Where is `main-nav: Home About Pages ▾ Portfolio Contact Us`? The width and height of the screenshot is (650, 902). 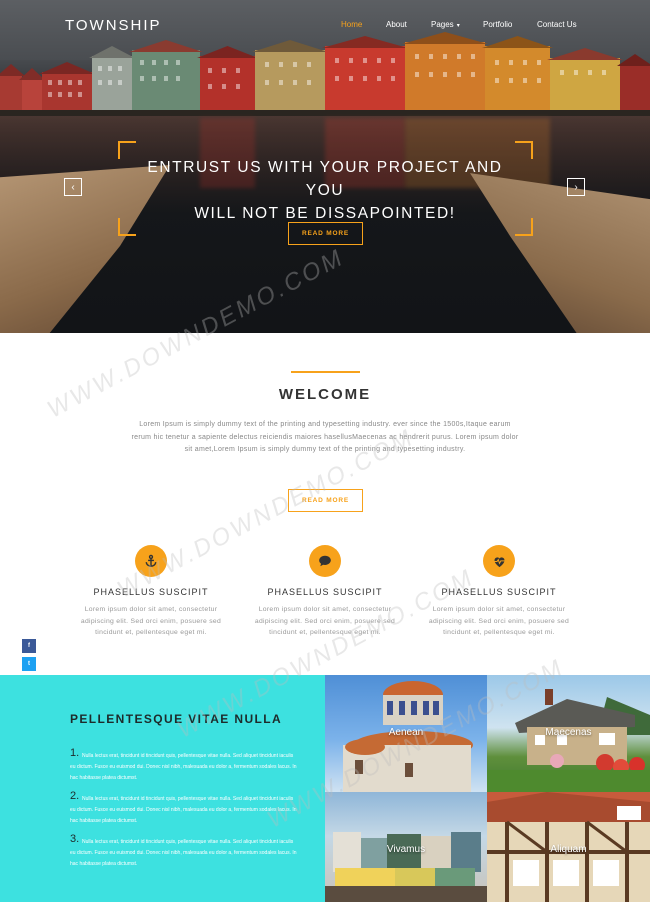
main-nav: Home About Pages ▾ Portfolio Contact Us is located at coordinates (325, 27).